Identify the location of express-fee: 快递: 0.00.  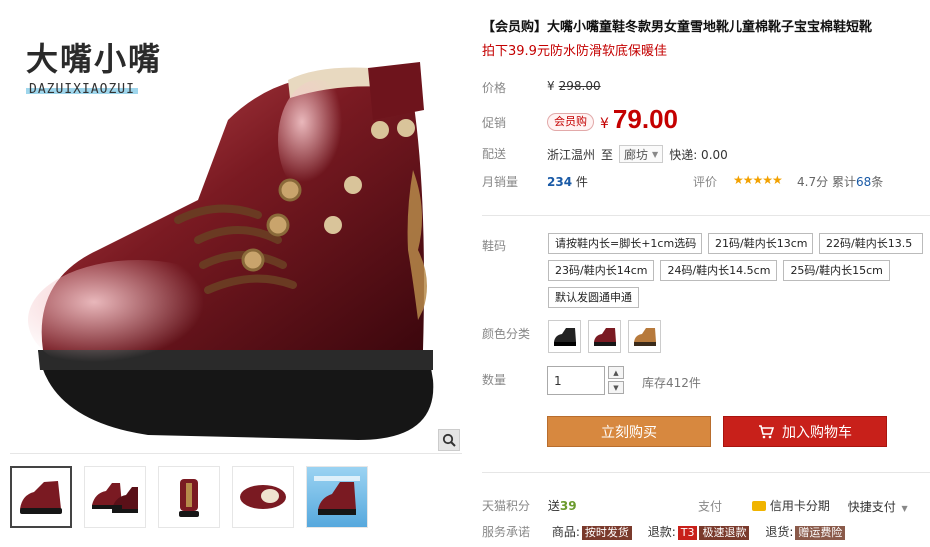
(698, 154).